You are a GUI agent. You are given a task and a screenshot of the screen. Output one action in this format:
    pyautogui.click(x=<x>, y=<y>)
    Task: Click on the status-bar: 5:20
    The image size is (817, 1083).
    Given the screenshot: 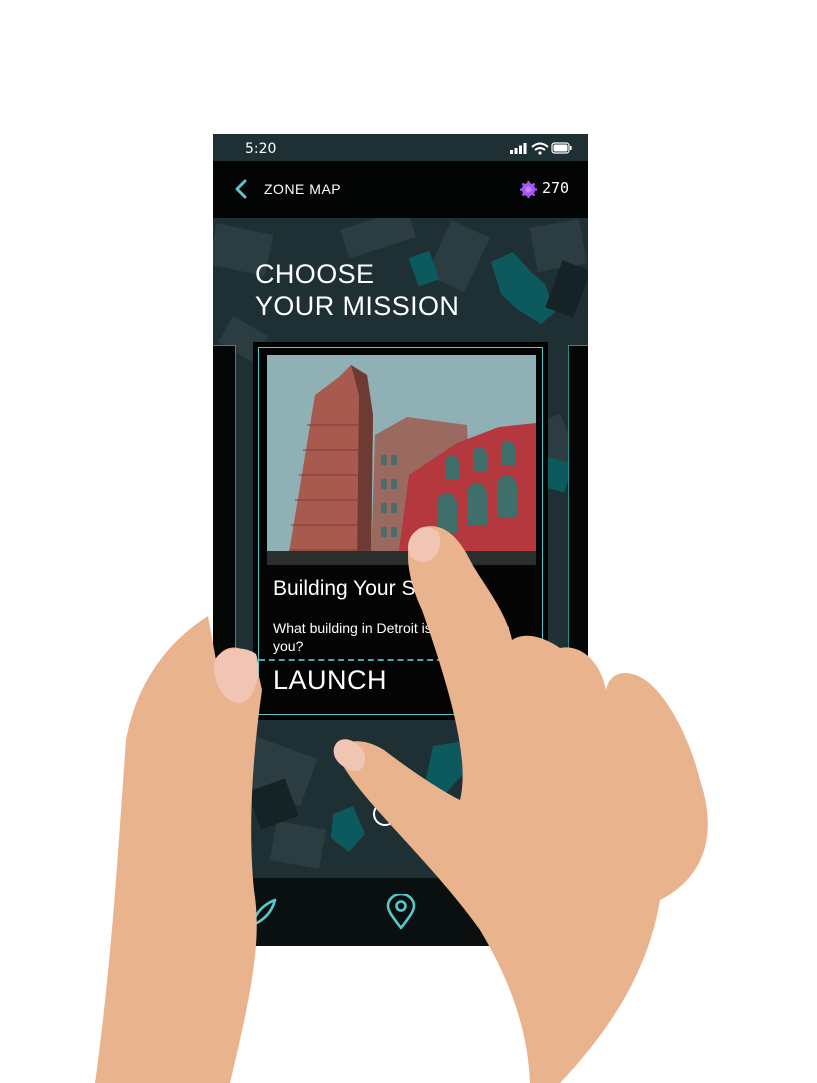 What is the action you would take?
    pyautogui.click(x=400, y=147)
    